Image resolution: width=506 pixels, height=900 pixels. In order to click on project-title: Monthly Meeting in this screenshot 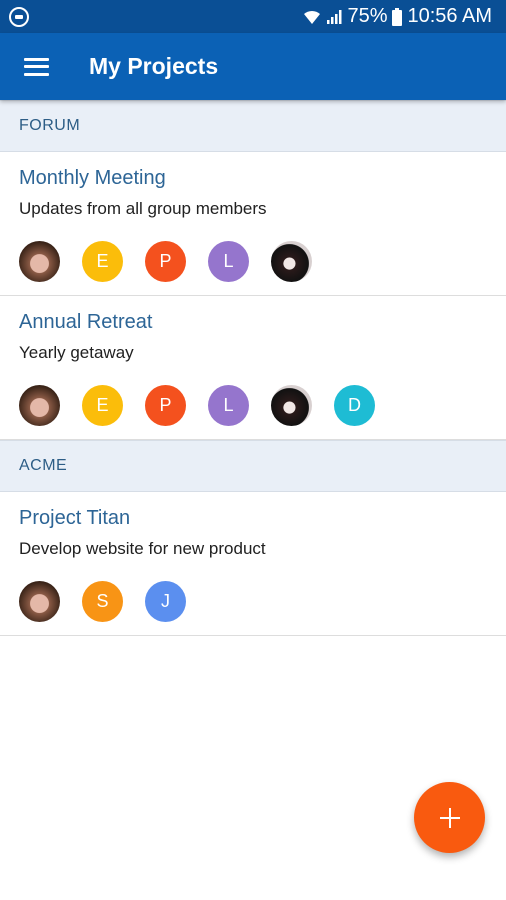, I will do `click(253, 171)`.